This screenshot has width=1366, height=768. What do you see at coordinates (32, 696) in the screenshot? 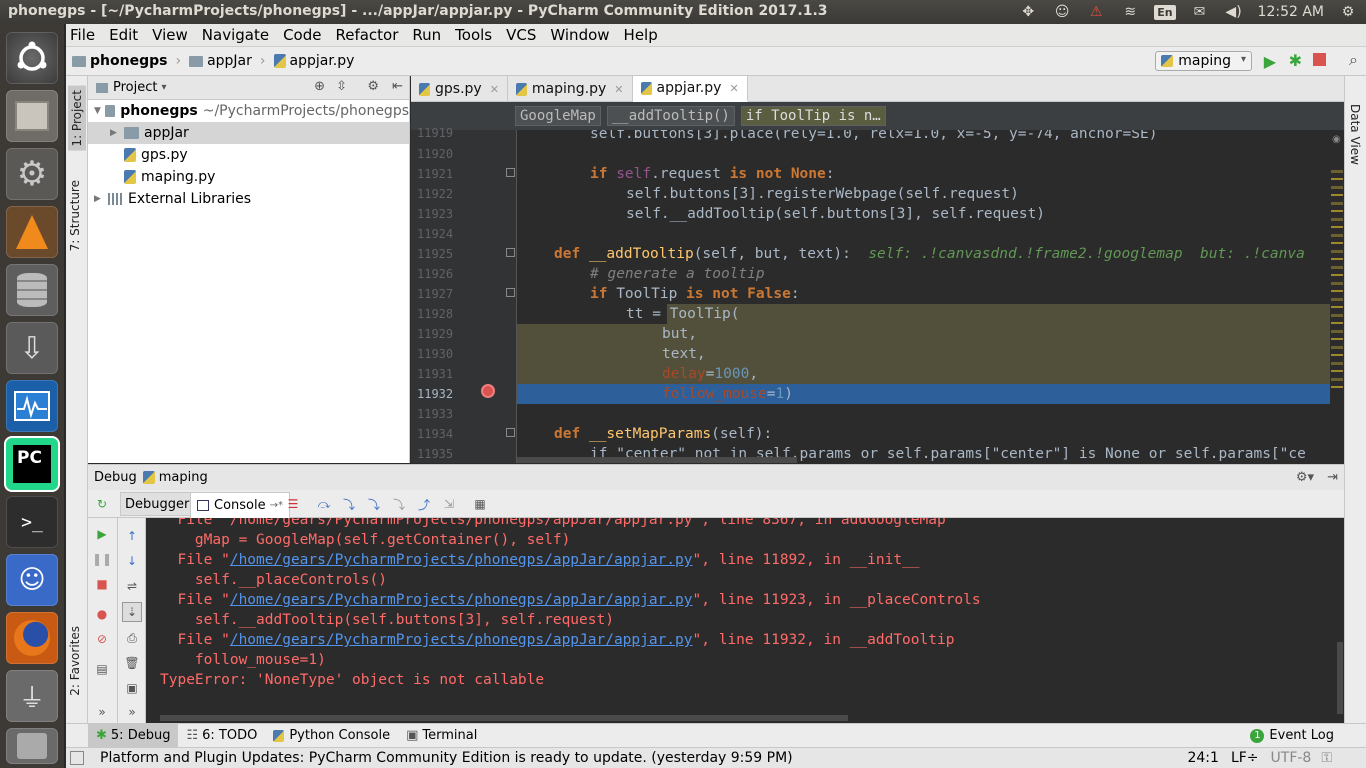
I see `usb-drive-icon: ⏚` at bounding box center [32, 696].